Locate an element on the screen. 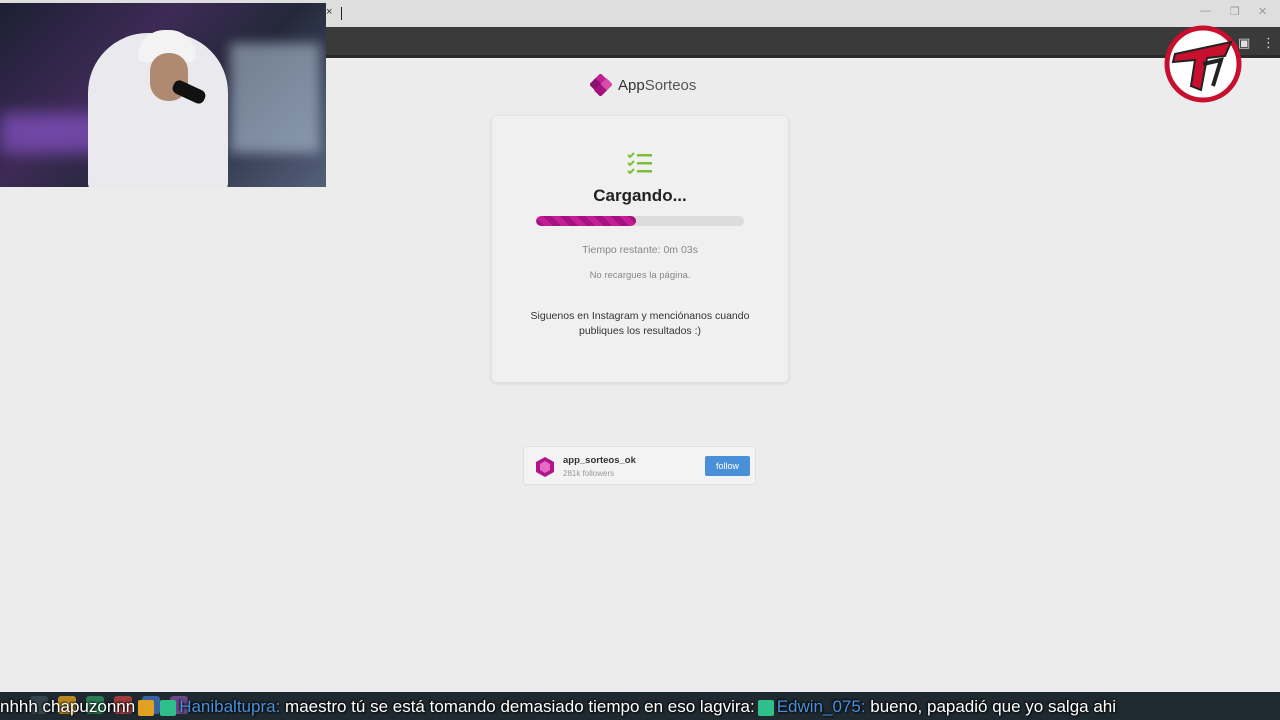 Image resolution: width=1280 pixels, height=720 pixels. webcam-overlay is located at coordinates (163, 95).